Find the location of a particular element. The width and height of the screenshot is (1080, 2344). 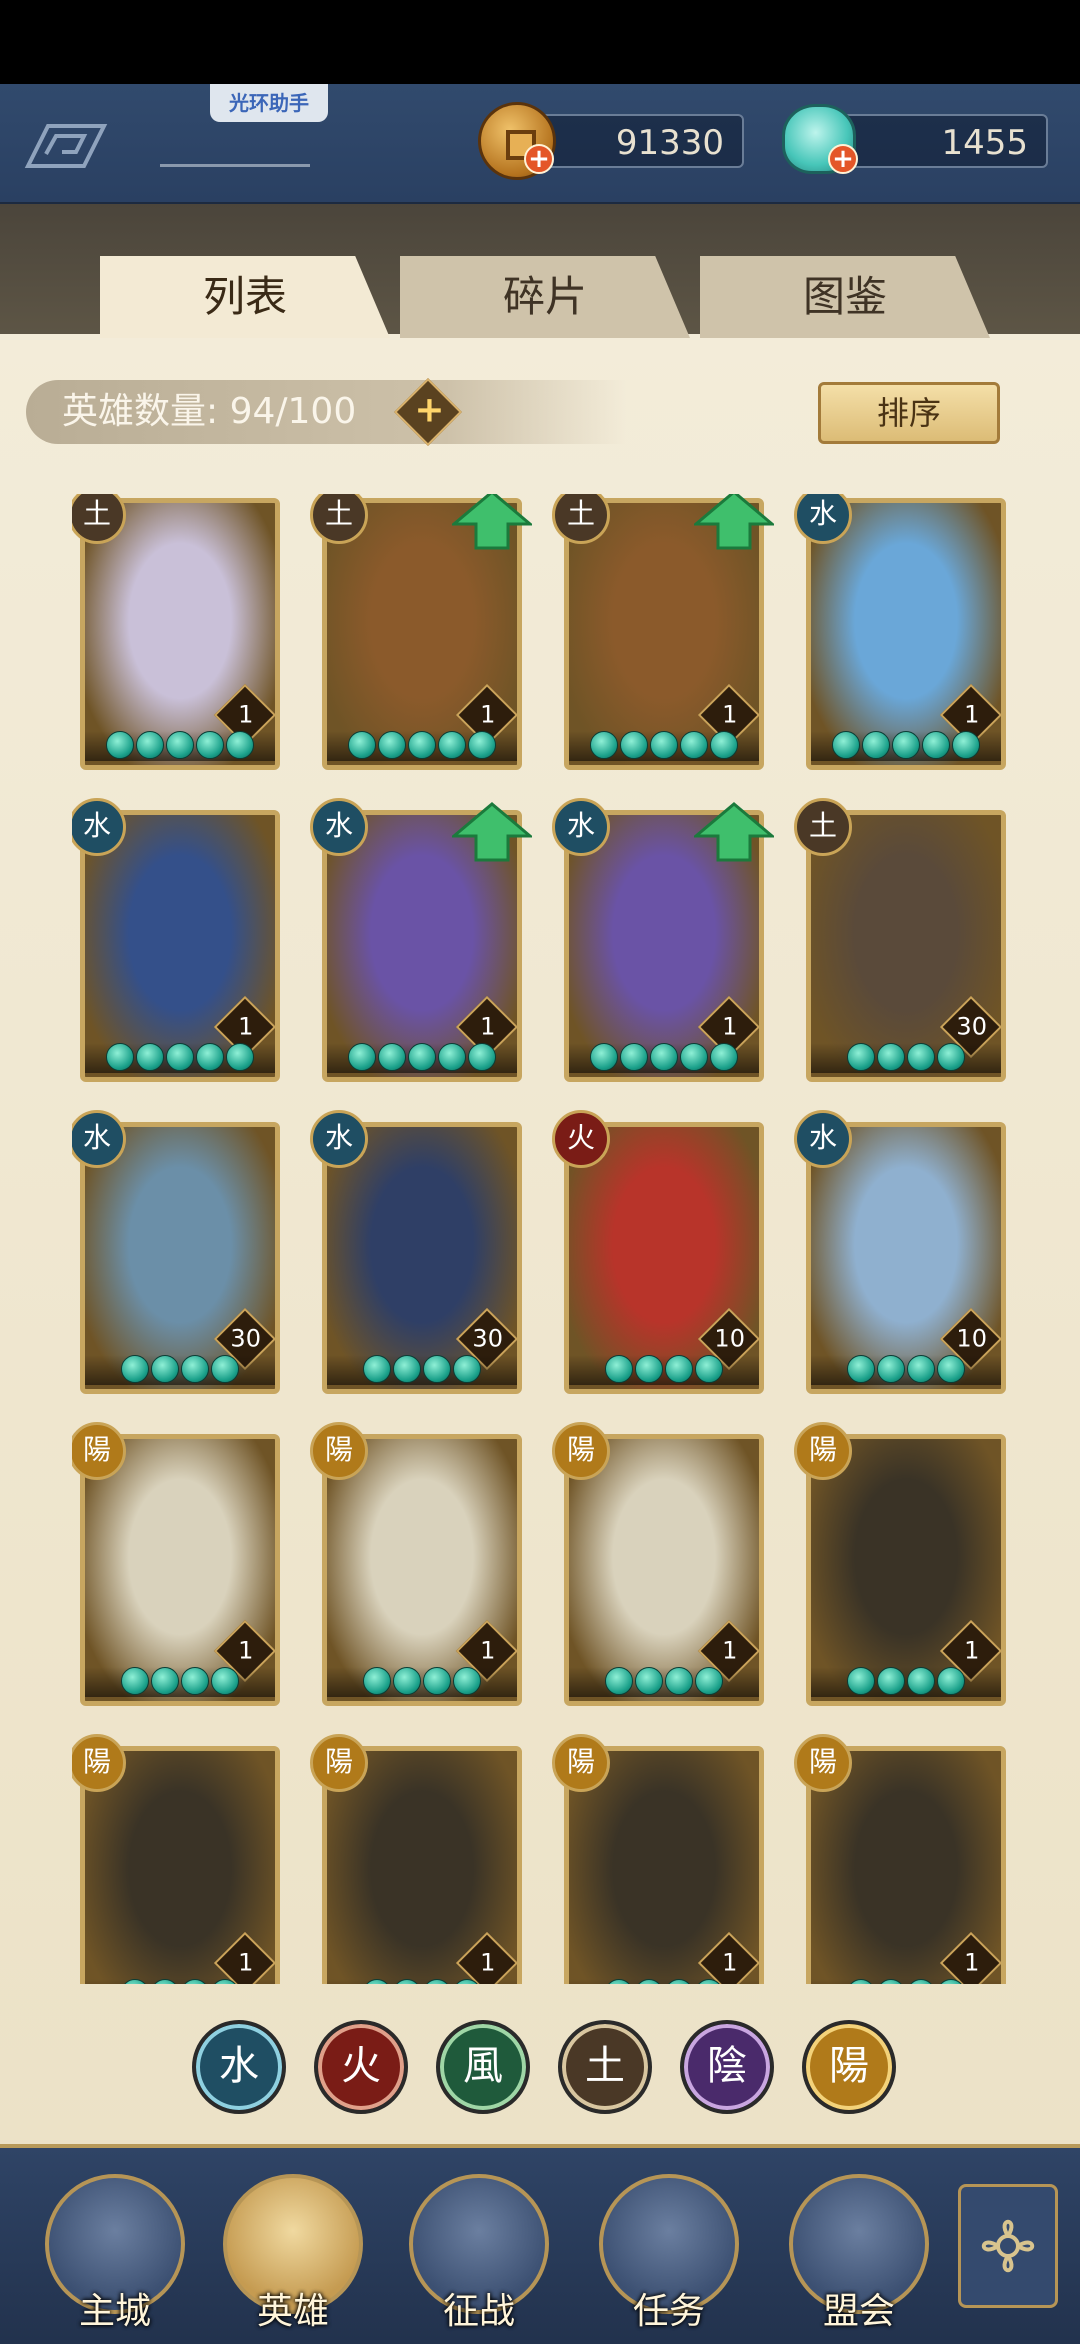

flower-icon is located at coordinates (1008, 2246).